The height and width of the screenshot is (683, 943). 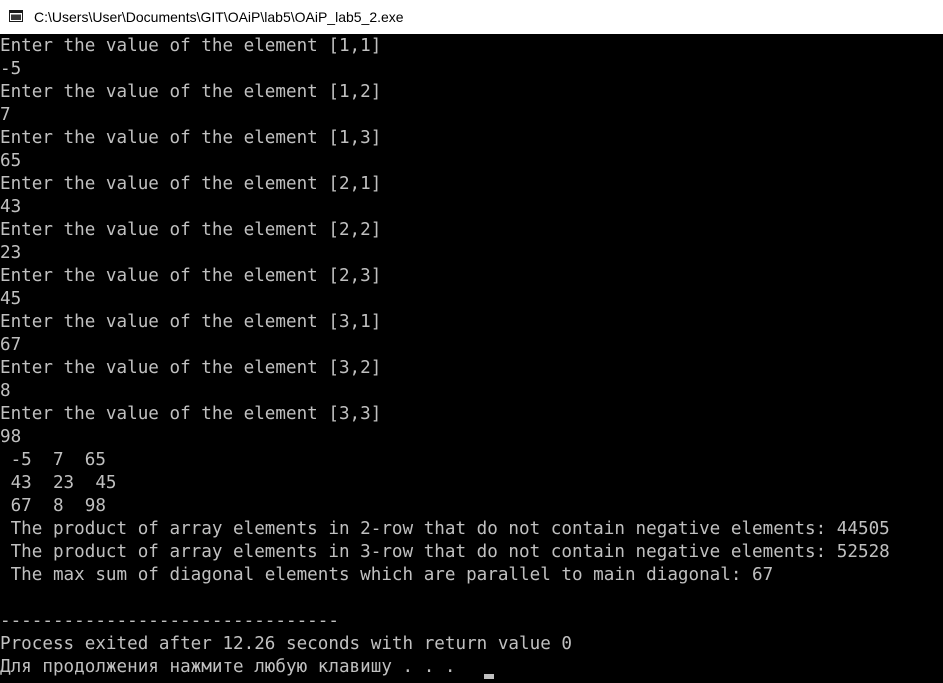 I want to click on matrix-row: -5 7 65, so click(x=53, y=460).